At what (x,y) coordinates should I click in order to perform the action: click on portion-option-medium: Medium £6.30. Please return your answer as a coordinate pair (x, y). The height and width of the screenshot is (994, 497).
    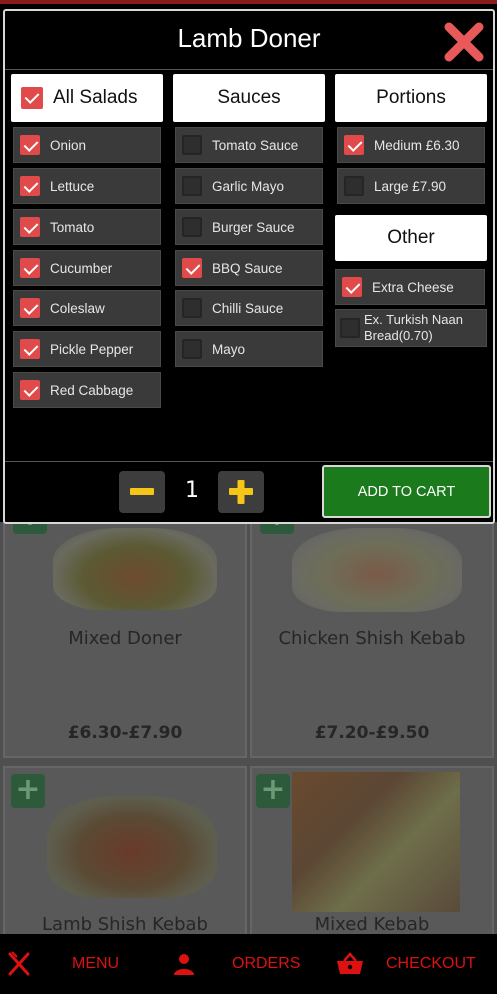
    Looking at the image, I should click on (411, 145).